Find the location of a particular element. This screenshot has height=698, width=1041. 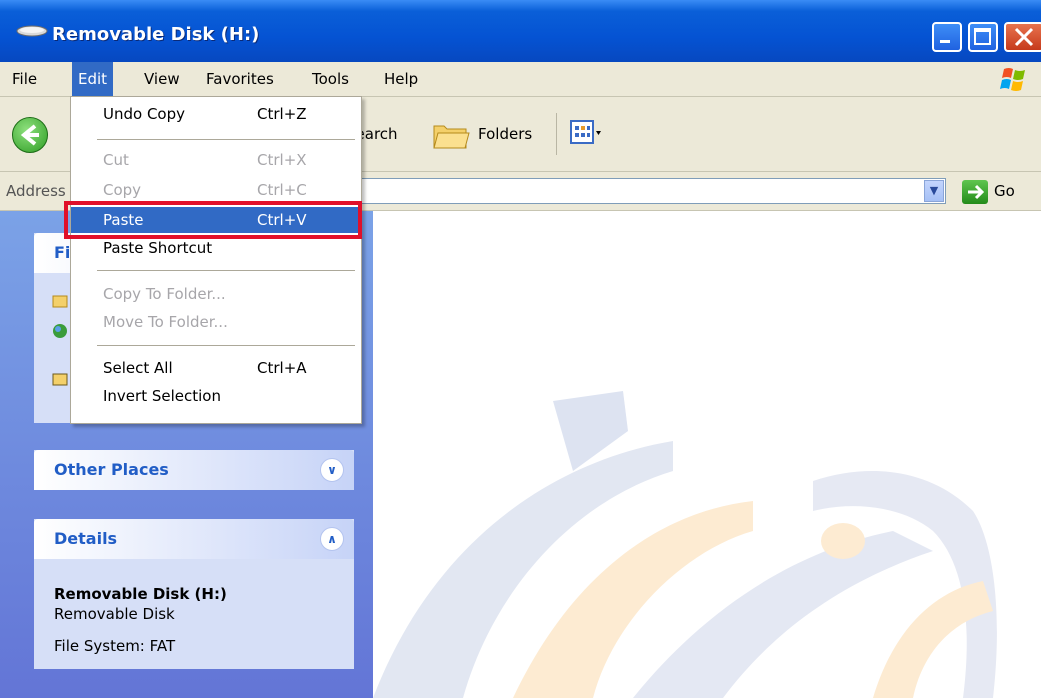

address-label: Address is located at coordinates (36, 191).